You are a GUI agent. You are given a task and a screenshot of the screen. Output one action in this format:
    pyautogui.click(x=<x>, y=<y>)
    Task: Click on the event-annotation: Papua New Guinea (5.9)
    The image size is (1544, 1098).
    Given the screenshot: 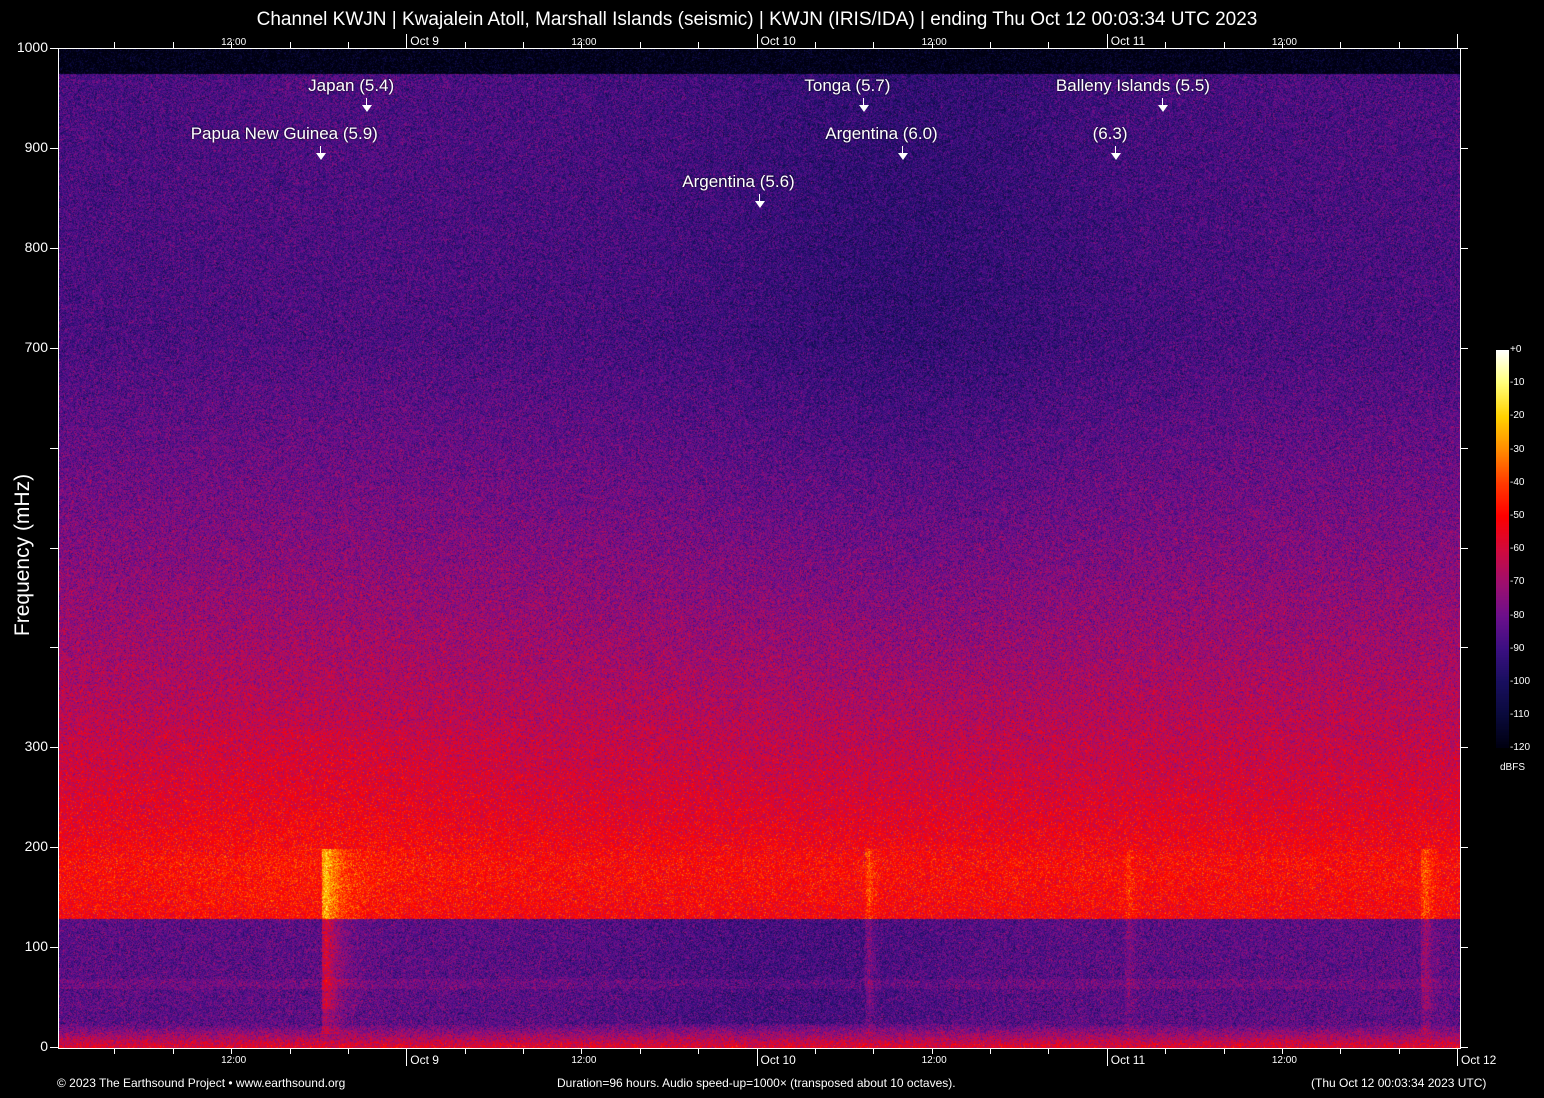 What is the action you would take?
    pyautogui.click(x=284, y=133)
    